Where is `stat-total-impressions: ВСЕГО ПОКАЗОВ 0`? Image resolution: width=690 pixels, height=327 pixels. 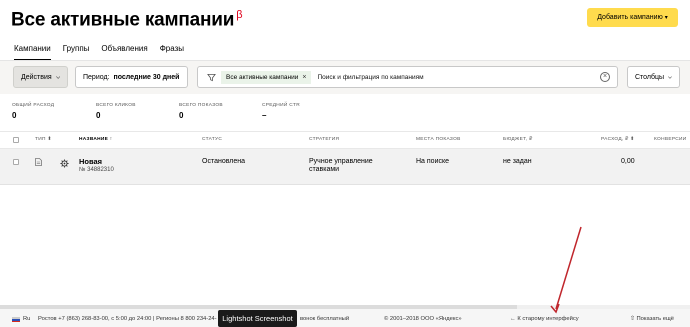 stat-total-impressions: ВСЕГО ПОКАЗОВ 0 is located at coordinates (201, 111).